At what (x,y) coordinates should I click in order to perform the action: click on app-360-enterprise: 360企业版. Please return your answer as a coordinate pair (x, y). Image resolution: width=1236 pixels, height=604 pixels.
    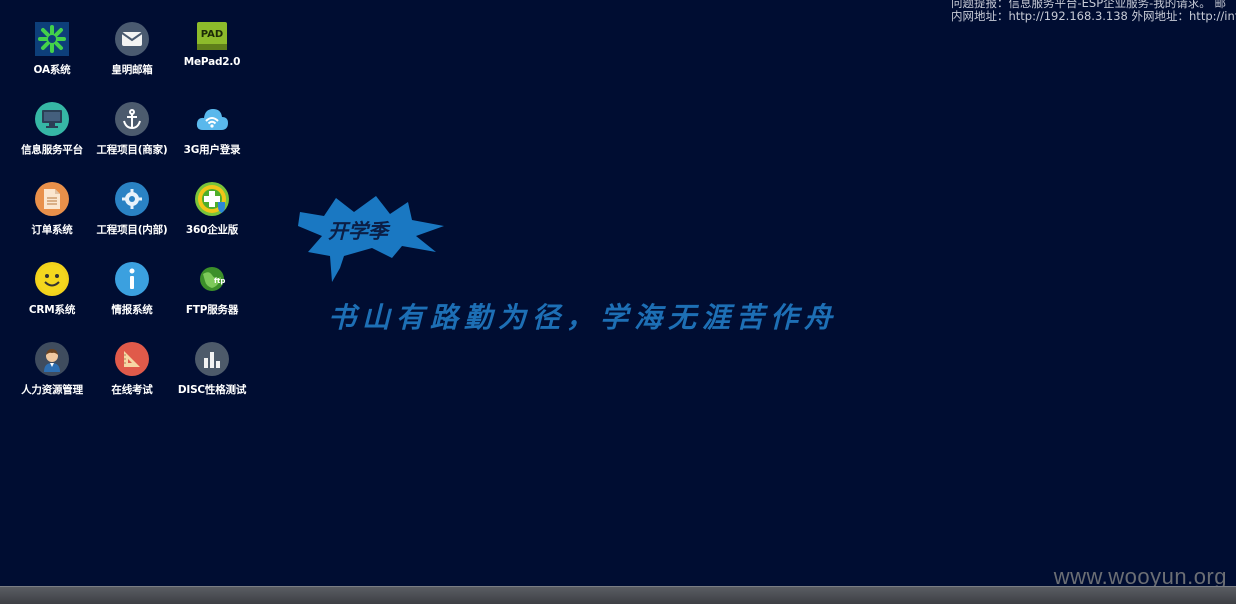
    Looking at the image, I should click on (212, 220).